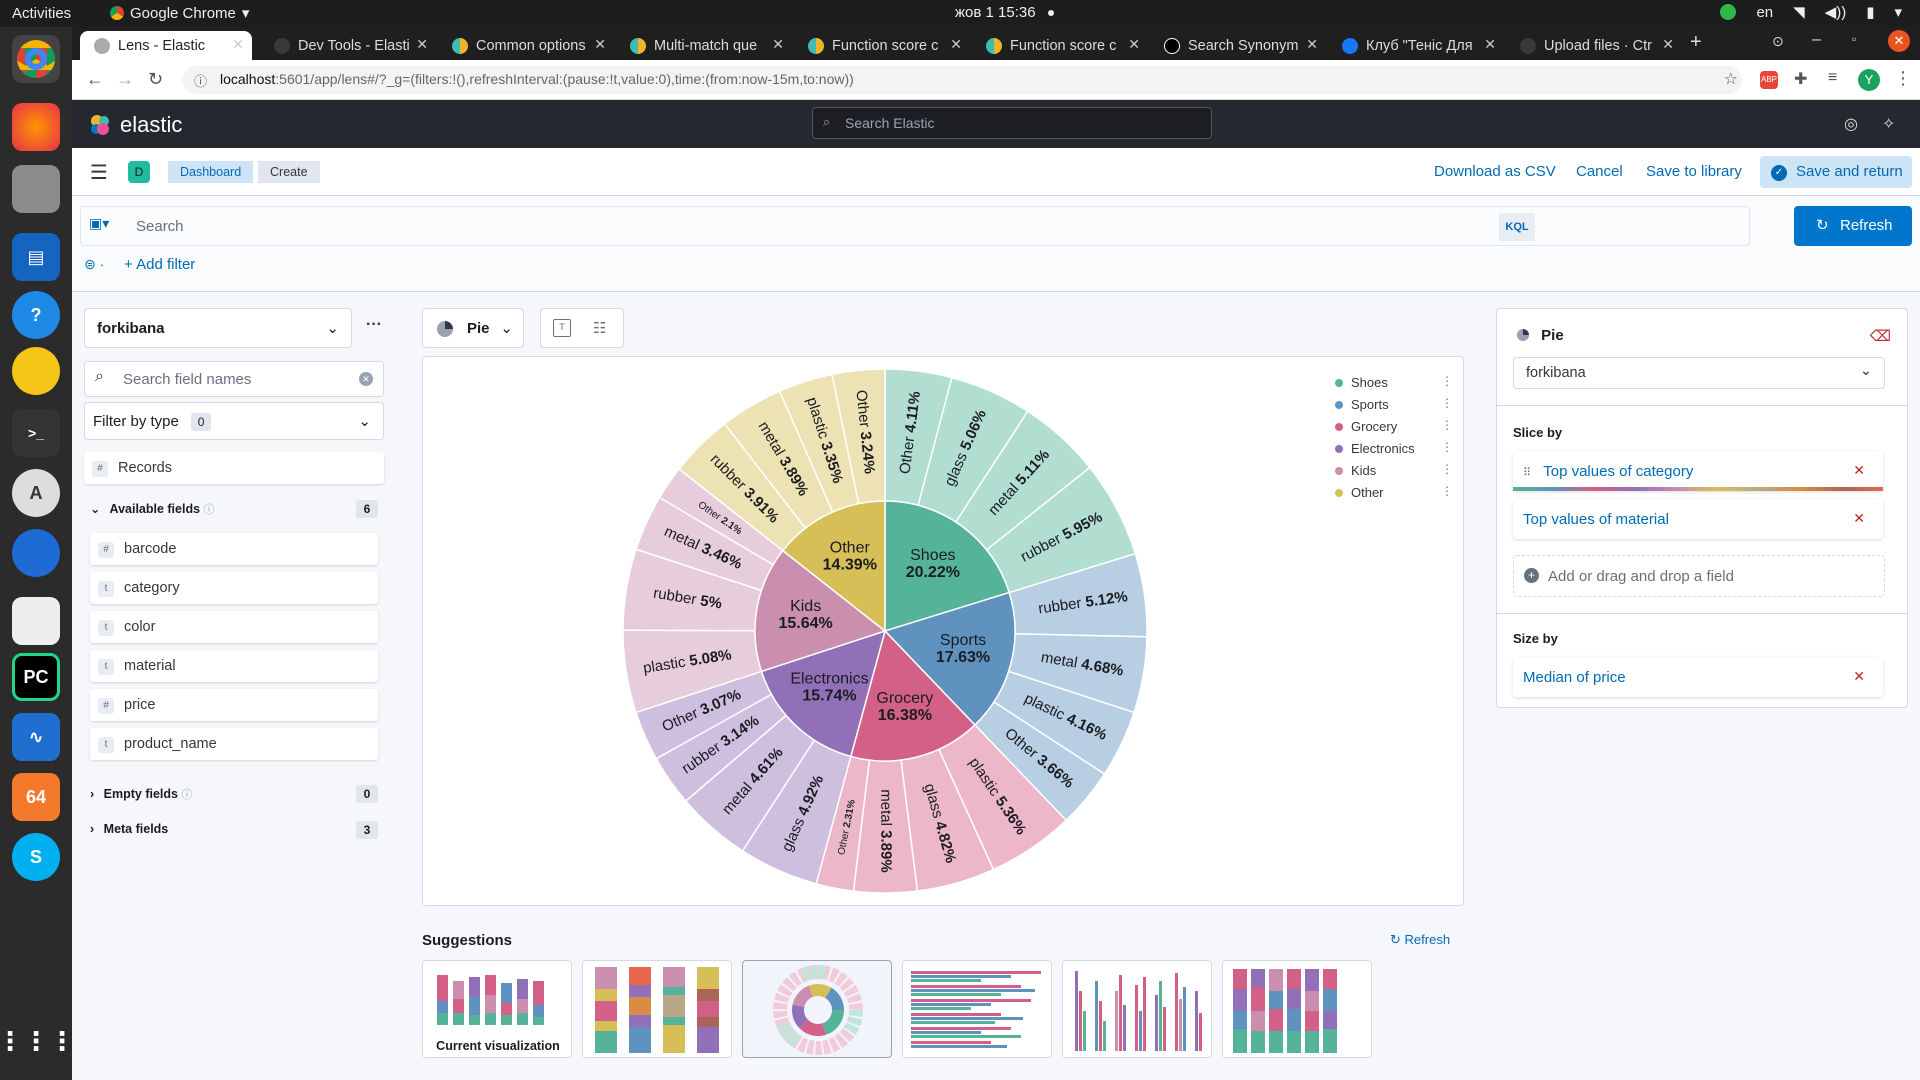 The height and width of the screenshot is (1080, 1920). What do you see at coordinates (657, 1009) in the screenshot?
I see `suggestion-stacked-bar` at bounding box center [657, 1009].